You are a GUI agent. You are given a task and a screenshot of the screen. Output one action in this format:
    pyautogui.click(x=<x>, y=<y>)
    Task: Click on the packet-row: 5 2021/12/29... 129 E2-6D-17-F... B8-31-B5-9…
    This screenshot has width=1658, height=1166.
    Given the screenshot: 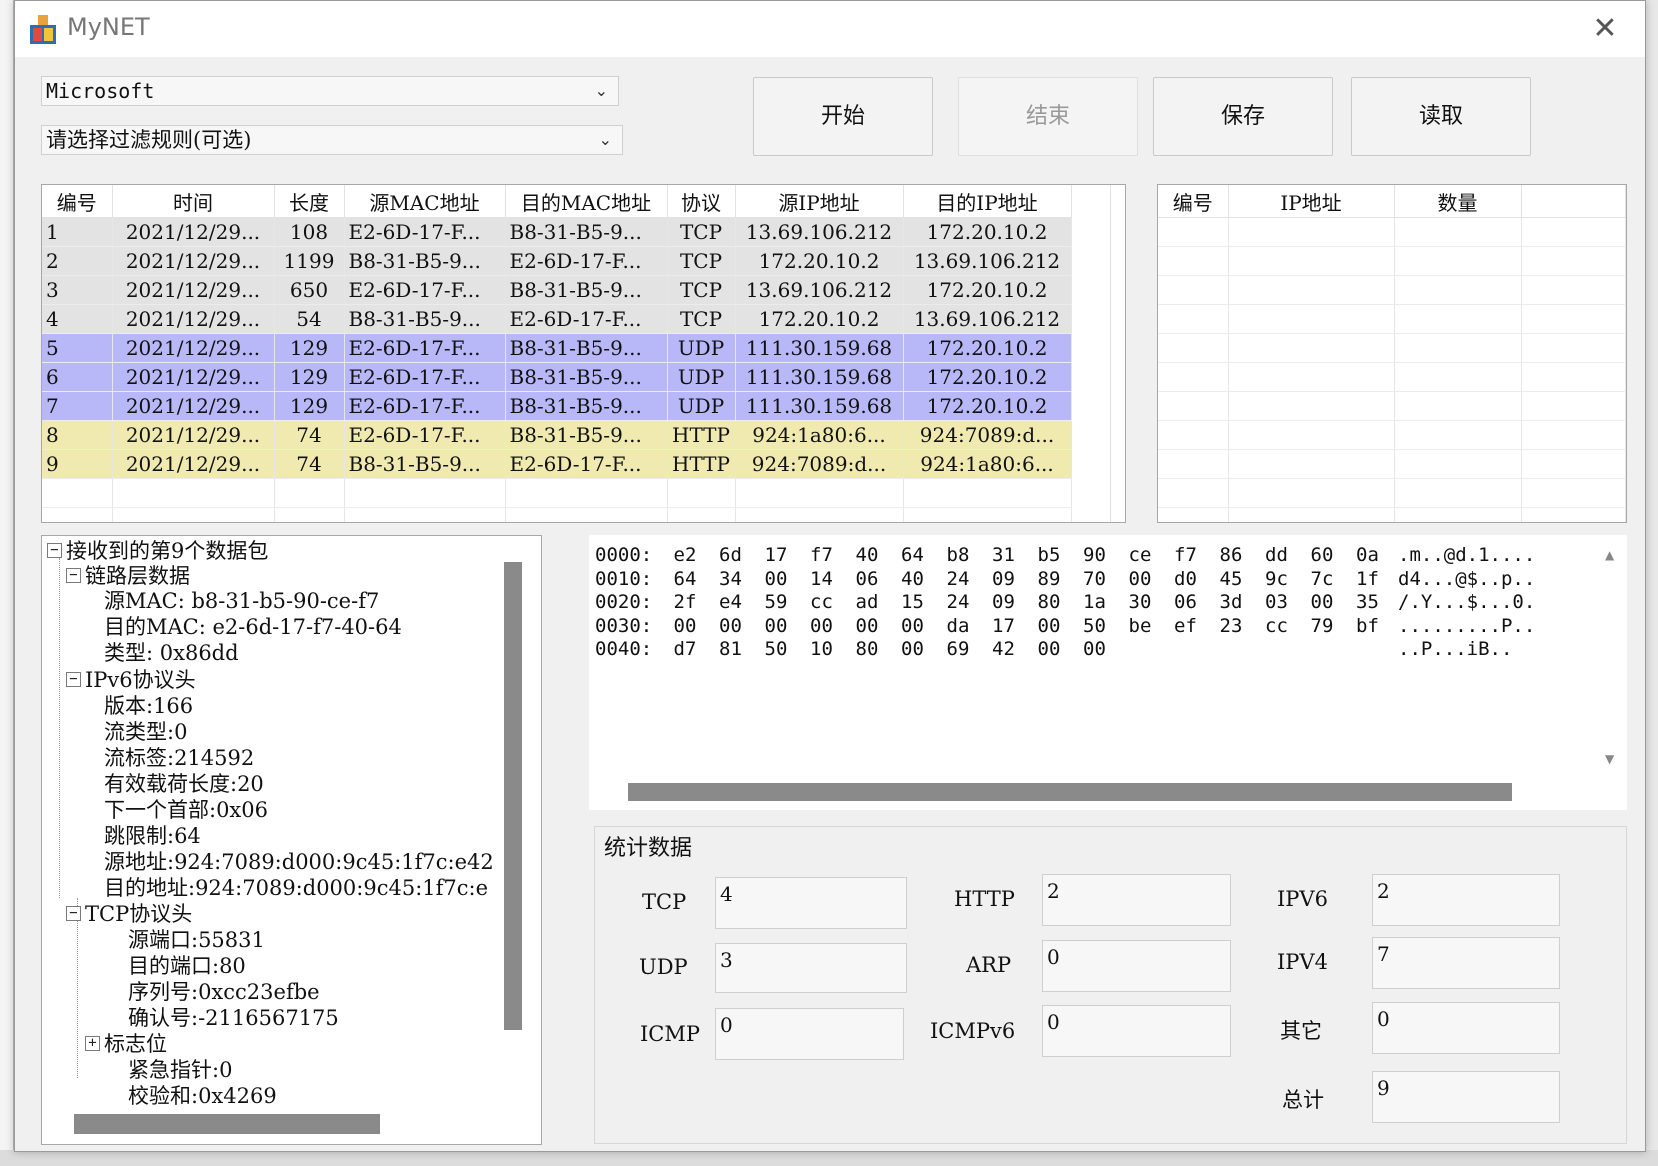 What is the action you would take?
    pyautogui.click(x=557, y=348)
    